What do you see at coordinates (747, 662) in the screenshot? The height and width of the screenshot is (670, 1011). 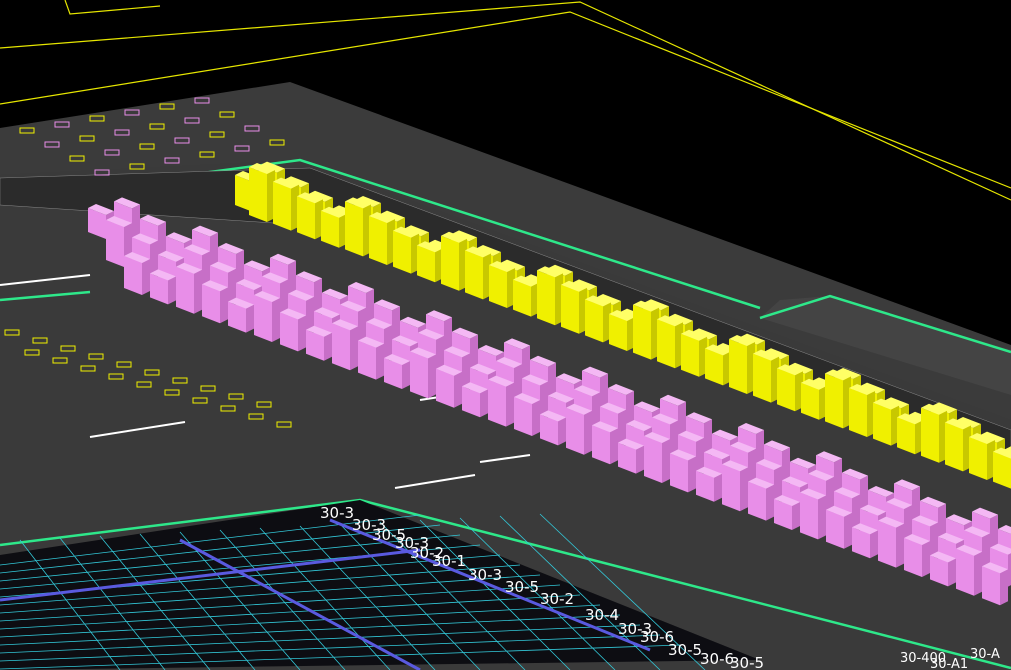 I see `label-30-5d: 30-5` at bounding box center [747, 662].